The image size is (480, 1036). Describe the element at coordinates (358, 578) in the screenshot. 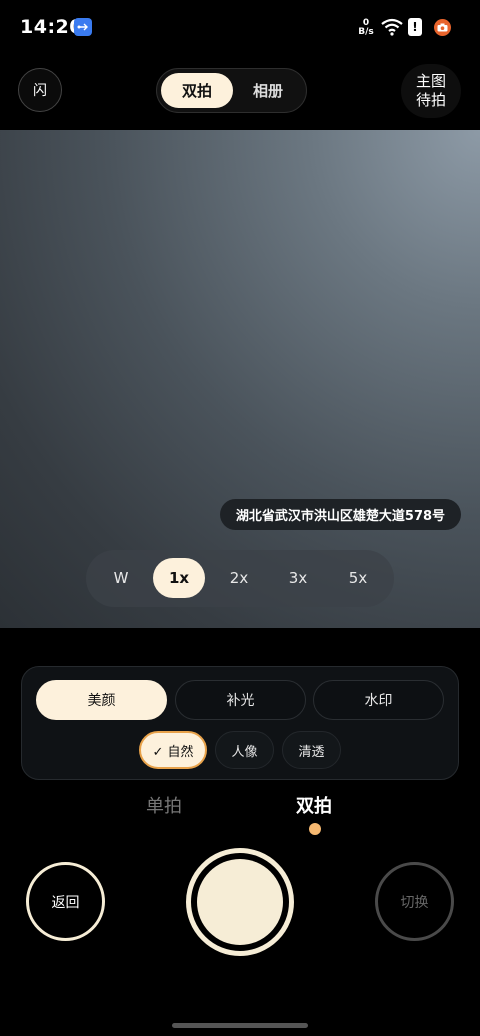

I see `zoom-option-5x: 5x` at that location.